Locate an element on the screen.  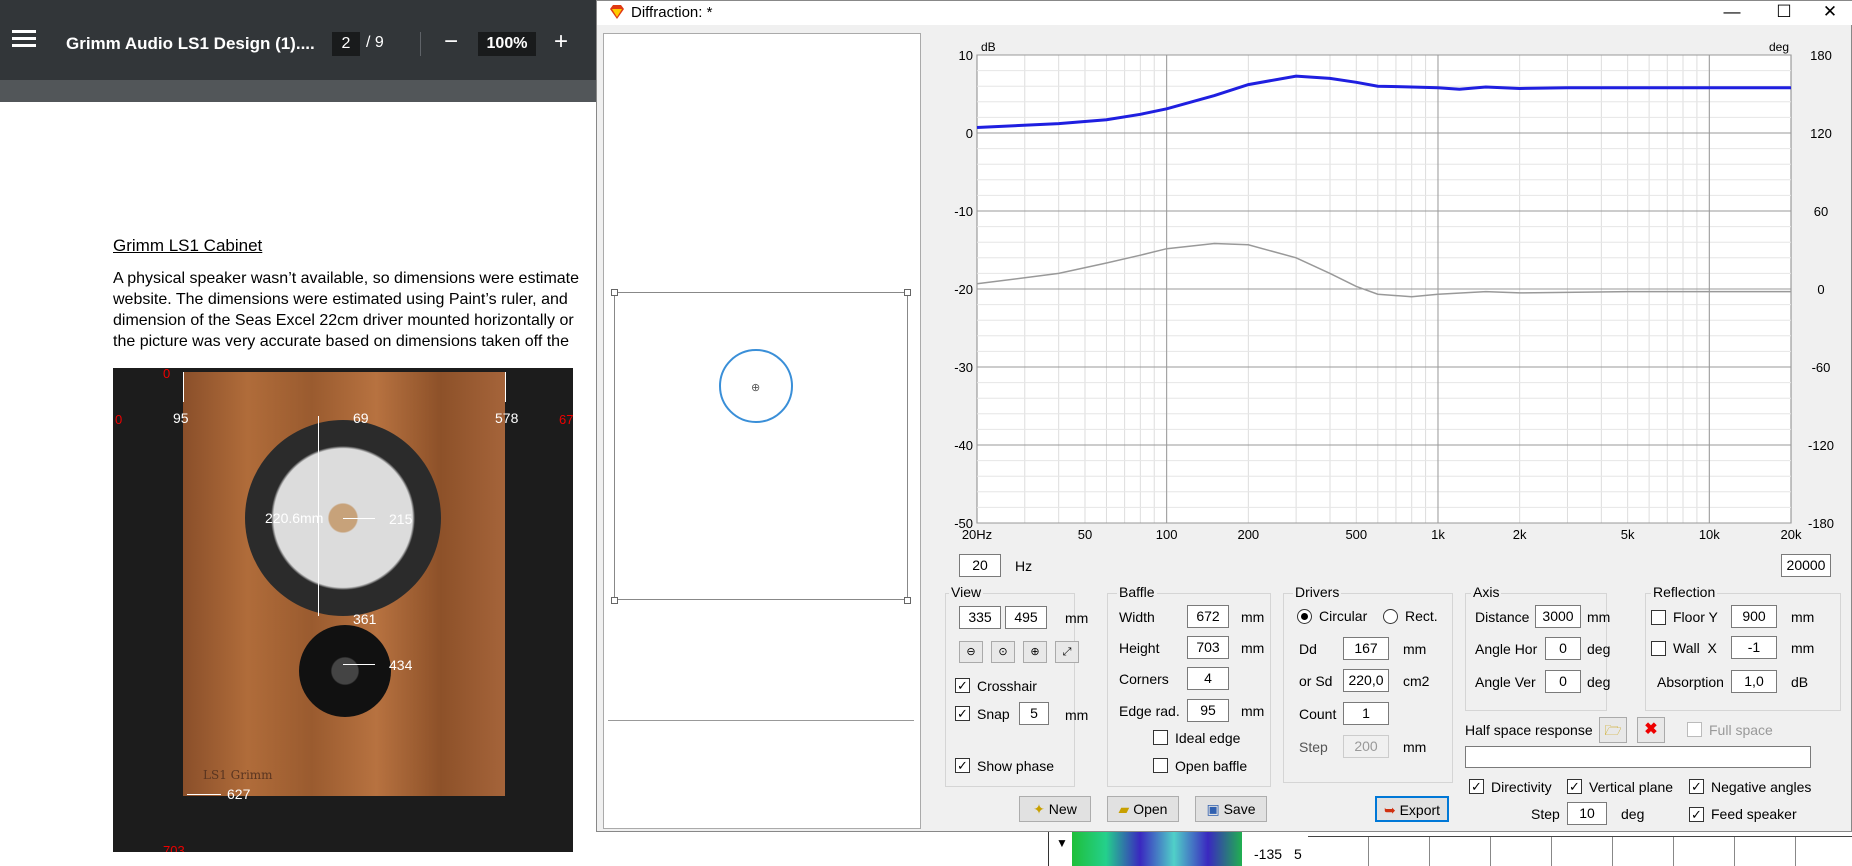
wall-checkbox is located at coordinates (1658, 648).